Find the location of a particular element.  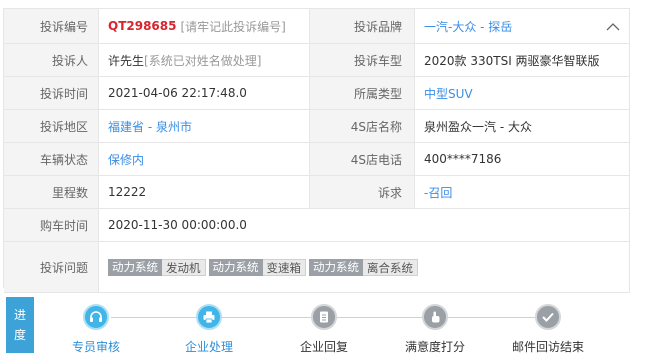

value-complaint-id: QT298685 [请牢记此投诉编号] is located at coordinates (204, 26).